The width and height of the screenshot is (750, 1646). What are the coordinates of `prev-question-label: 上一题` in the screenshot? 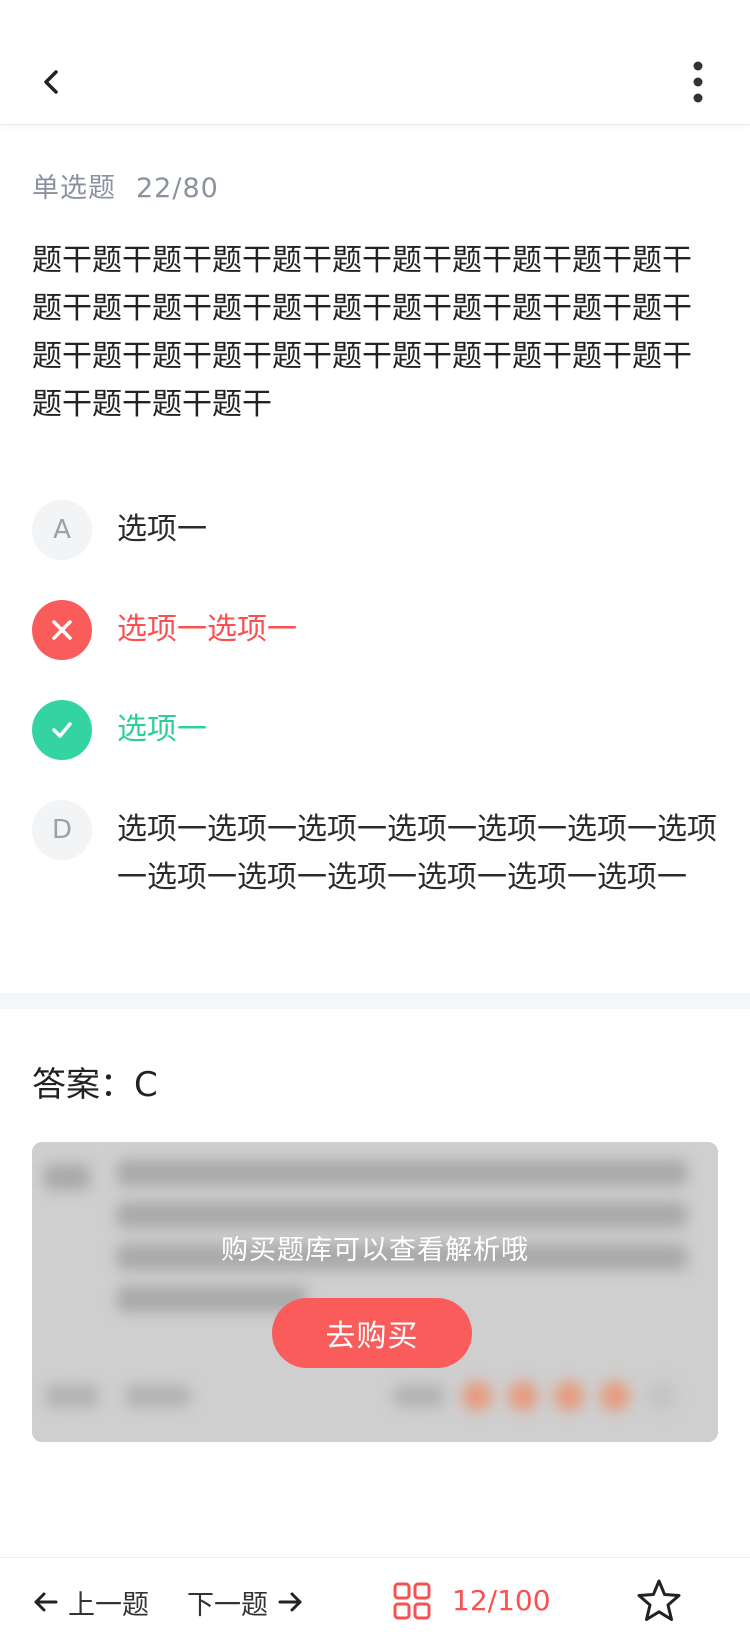 It's located at (108, 1605).